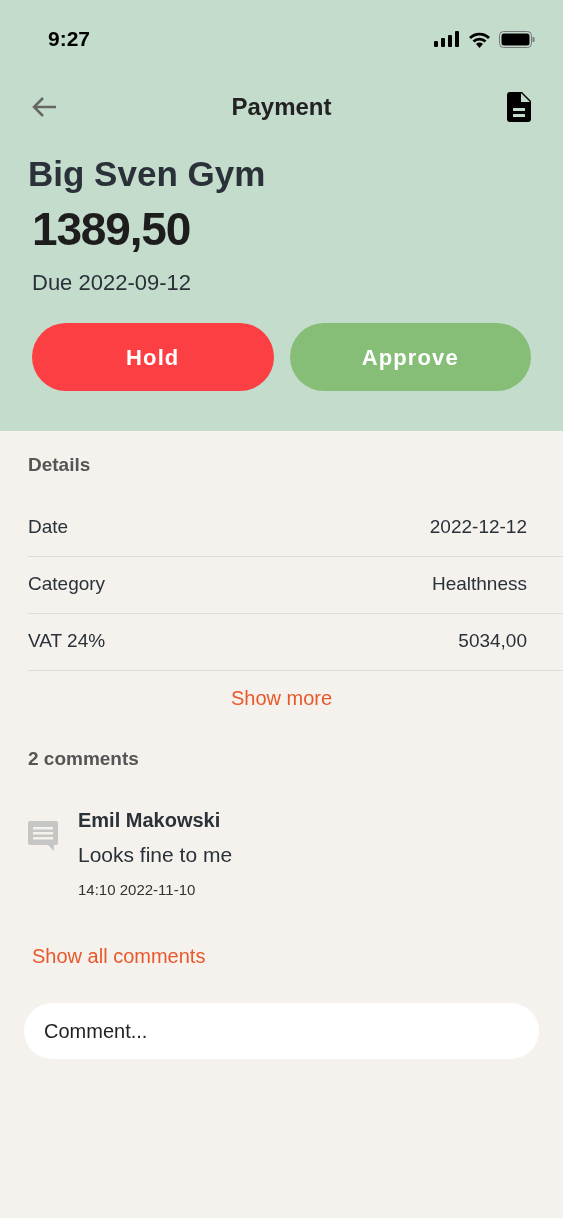  What do you see at coordinates (155, 855) in the screenshot?
I see `comment-text: Looks fine to me` at bounding box center [155, 855].